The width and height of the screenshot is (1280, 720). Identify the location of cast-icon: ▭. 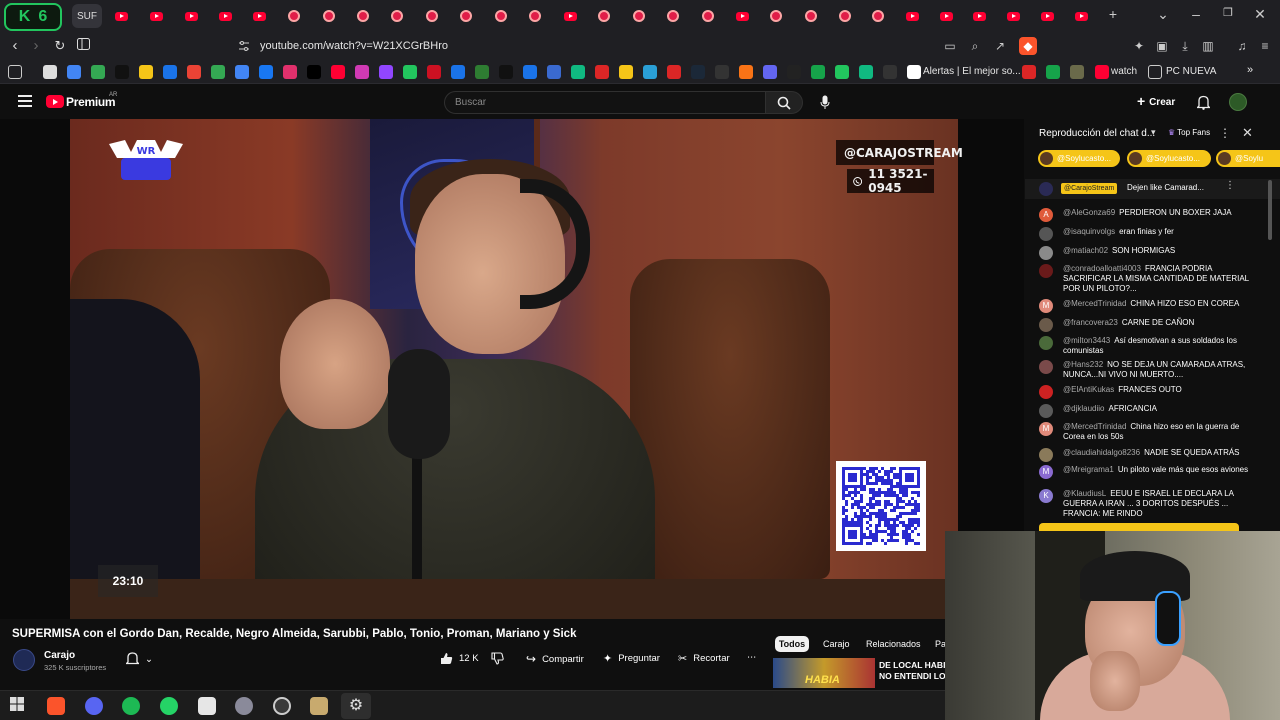
(950, 46).